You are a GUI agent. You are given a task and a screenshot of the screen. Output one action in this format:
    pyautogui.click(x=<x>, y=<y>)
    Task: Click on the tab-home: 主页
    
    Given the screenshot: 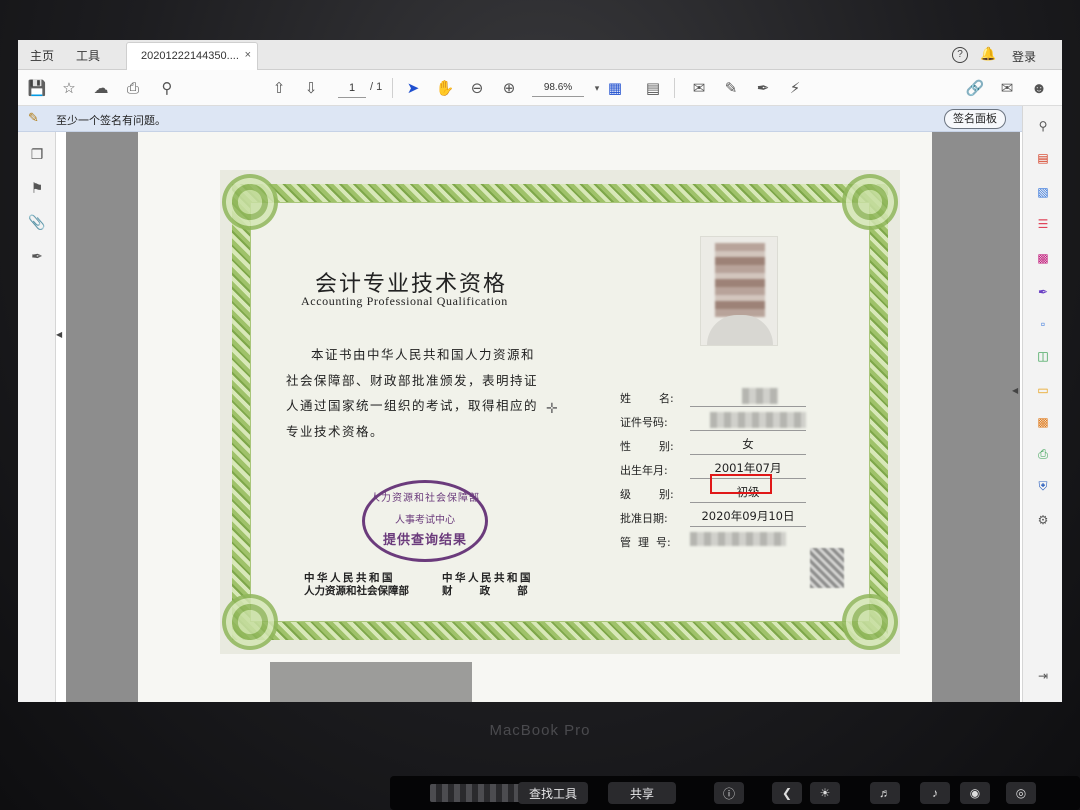 What is the action you would take?
    pyautogui.click(x=42, y=55)
    